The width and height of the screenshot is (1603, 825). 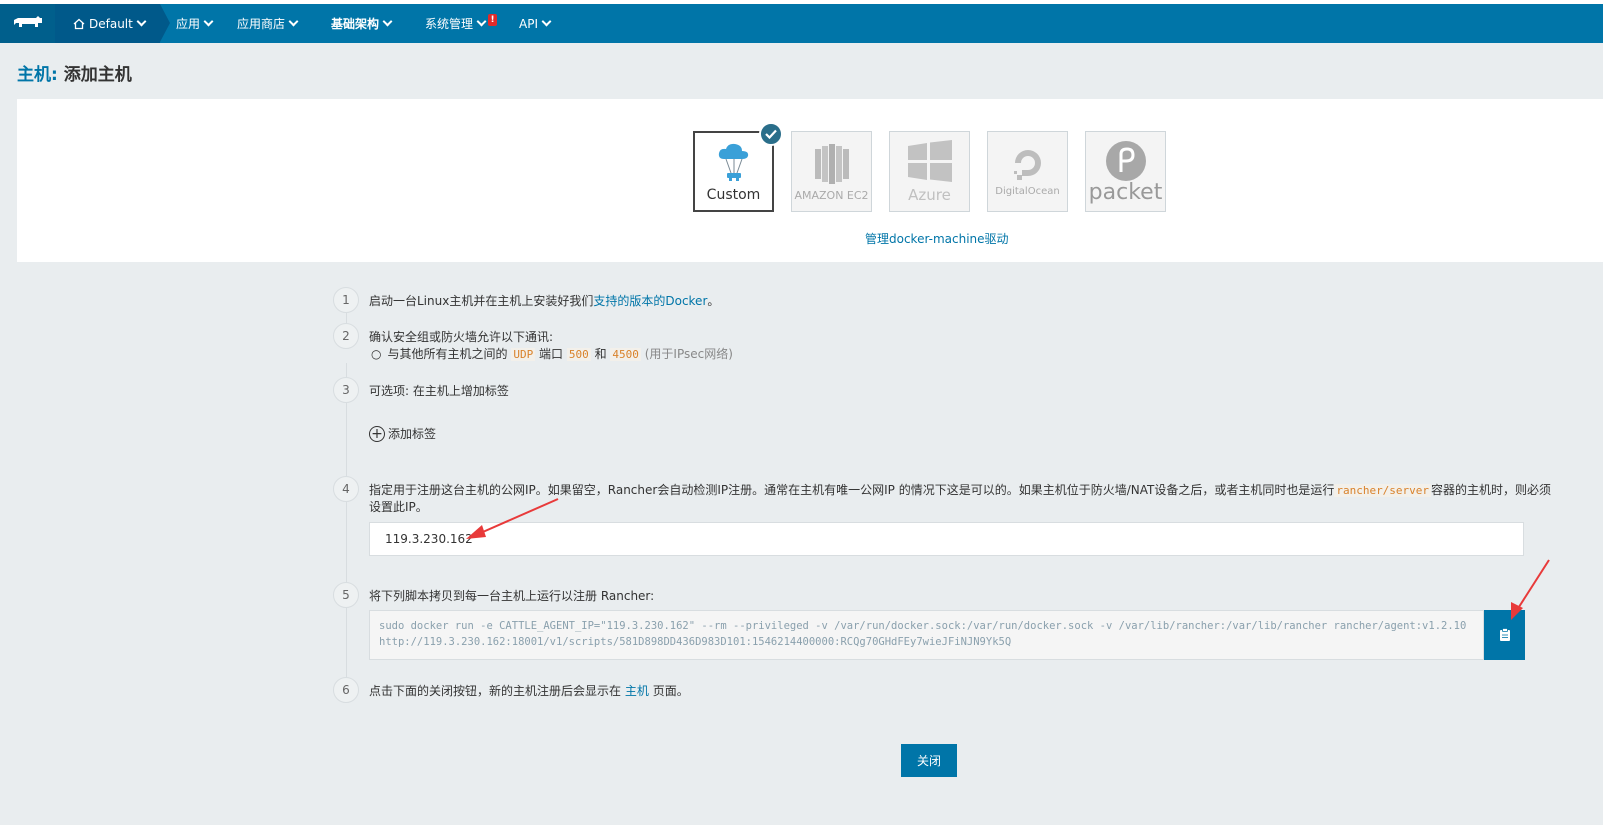 What do you see at coordinates (1125, 160) in the screenshot?
I see `packet-icon` at bounding box center [1125, 160].